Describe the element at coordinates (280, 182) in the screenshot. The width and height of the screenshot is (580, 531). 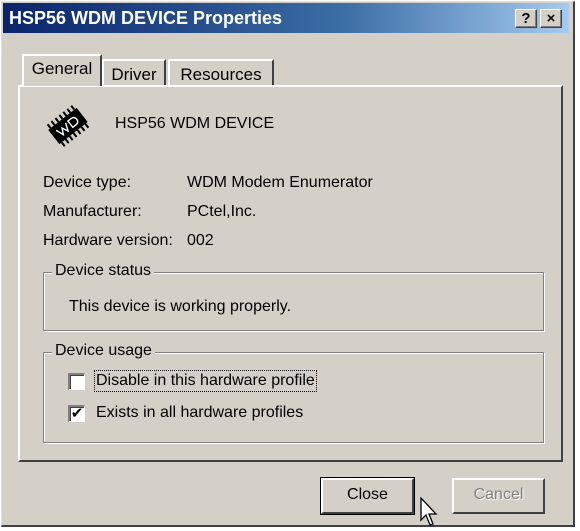
I see `device-type-value: WDM Modem Enumerator` at that location.